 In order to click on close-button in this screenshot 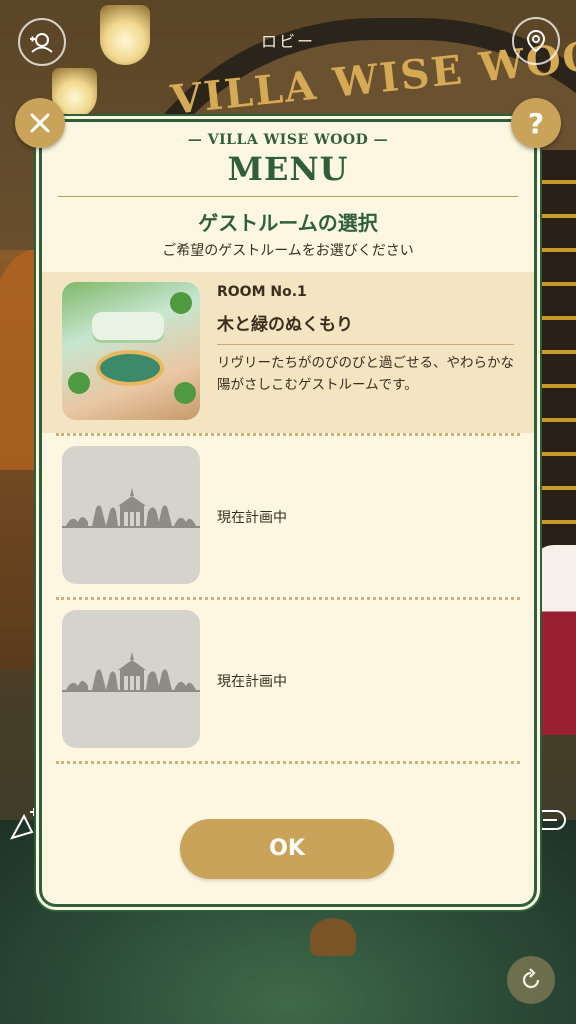, I will do `click(40, 123)`.